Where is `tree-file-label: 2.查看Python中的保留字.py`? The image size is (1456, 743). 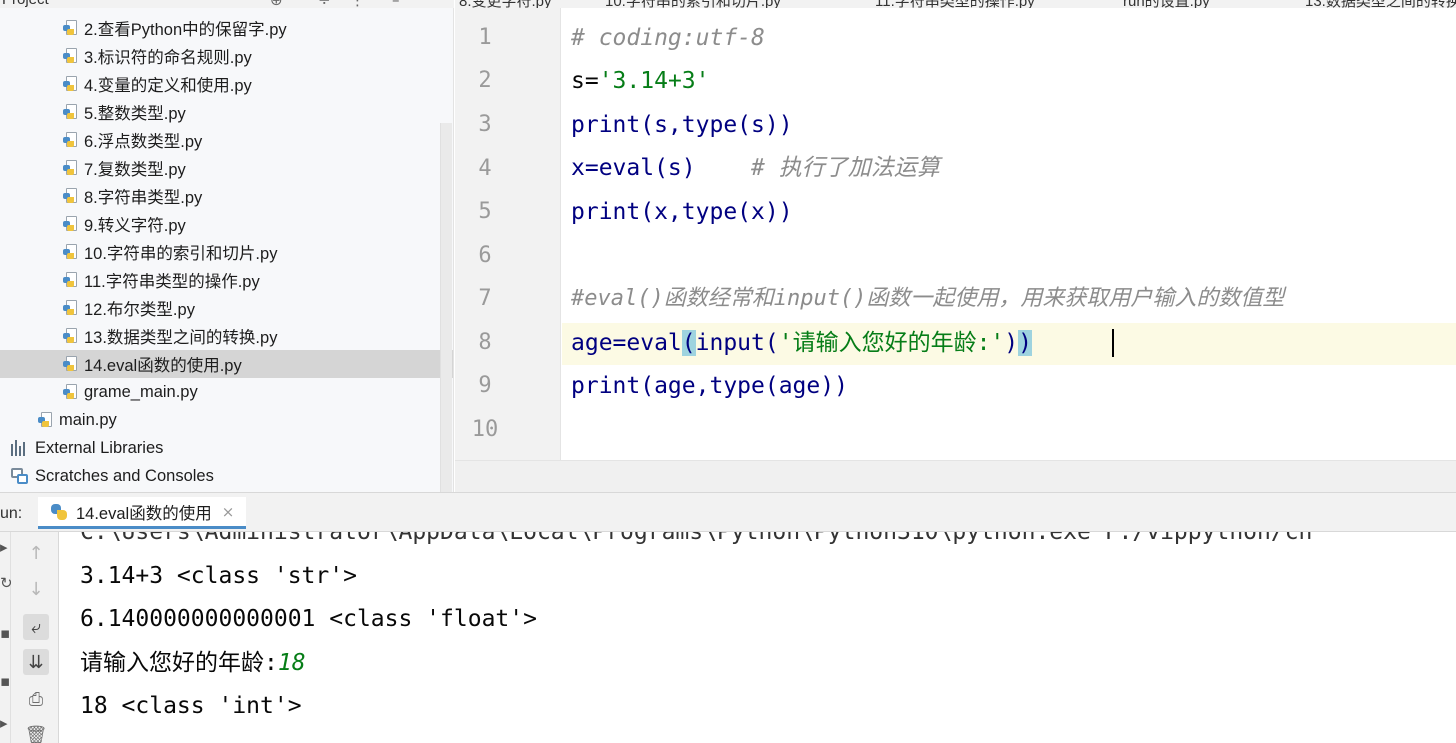 tree-file-label: 2.查看Python中的保留字.py is located at coordinates (185, 30).